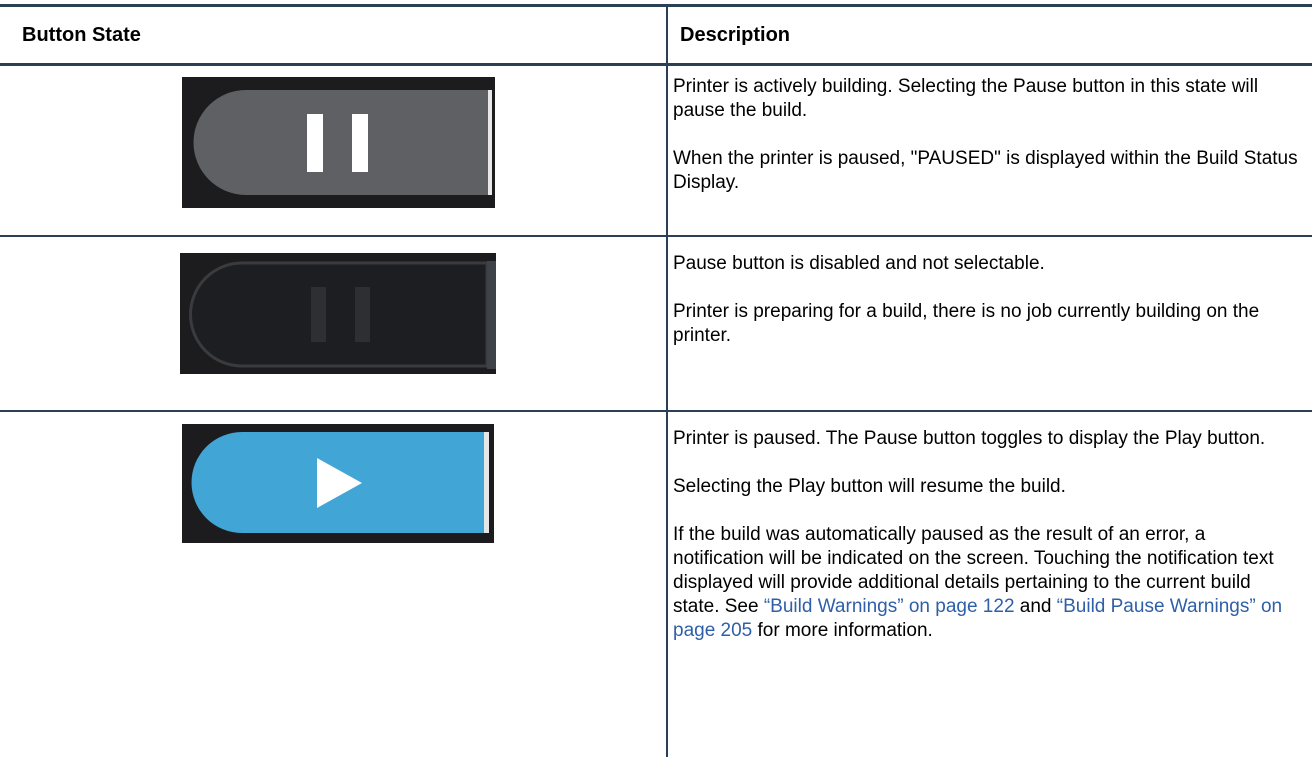 This screenshot has height=757, width=1312. Describe the element at coordinates (889, 606) in the screenshot. I see `build-warnings-link: “Build Warnings” on page 122` at that location.